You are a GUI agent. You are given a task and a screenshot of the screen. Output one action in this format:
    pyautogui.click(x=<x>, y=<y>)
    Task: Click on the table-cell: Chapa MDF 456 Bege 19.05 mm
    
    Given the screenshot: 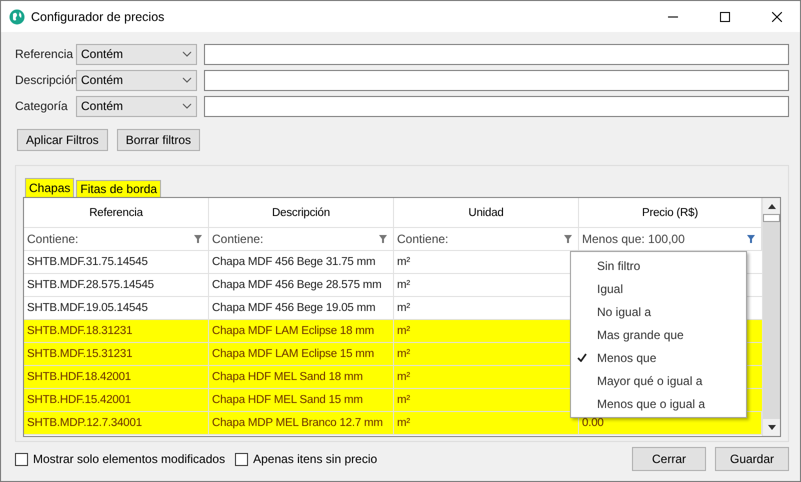 What is the action you would take?
    pyautogui.click(x=301, y=308)
    